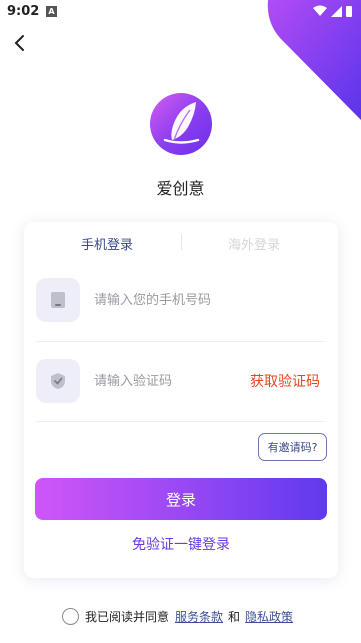 The image size is (361, 643). I want to click on agreement-checkbox, so click(70, 616).